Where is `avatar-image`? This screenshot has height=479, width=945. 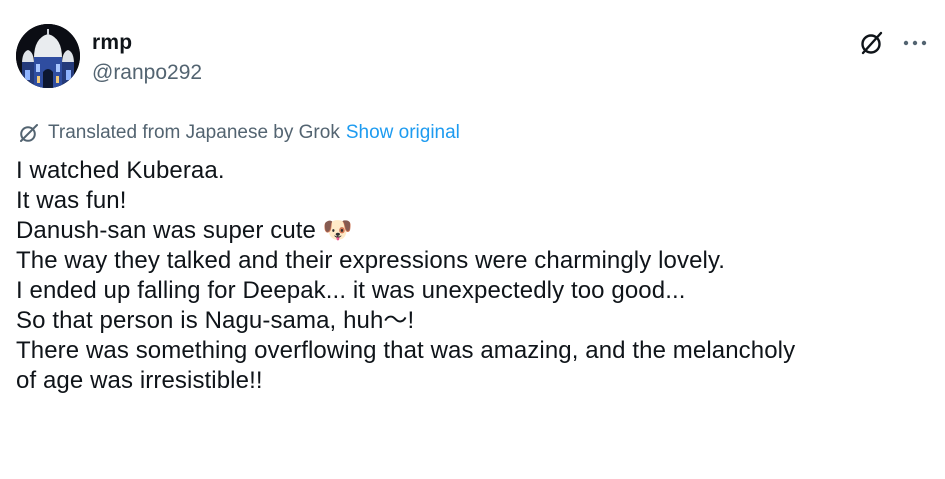
avatar-image is located at coordinates (48, 56).